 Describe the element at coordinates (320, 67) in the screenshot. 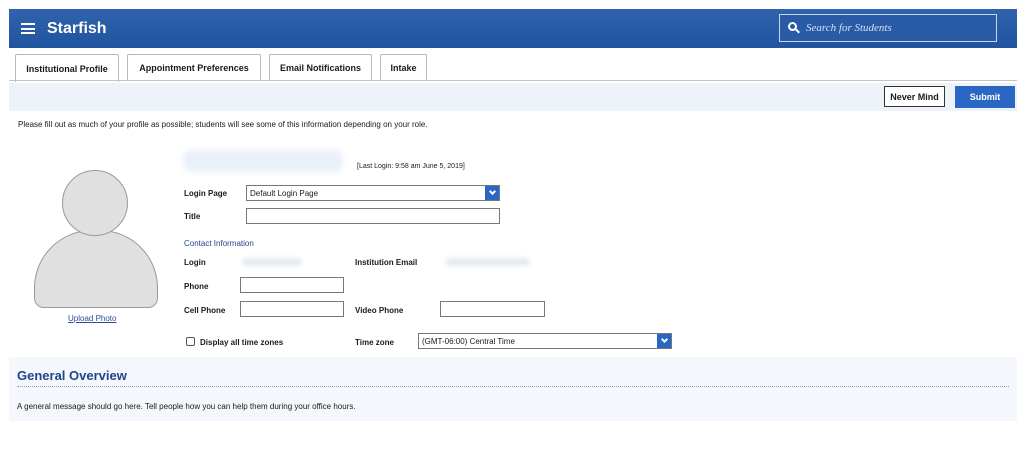

I see `tab-email-notifications: Email Notifications` at that location.